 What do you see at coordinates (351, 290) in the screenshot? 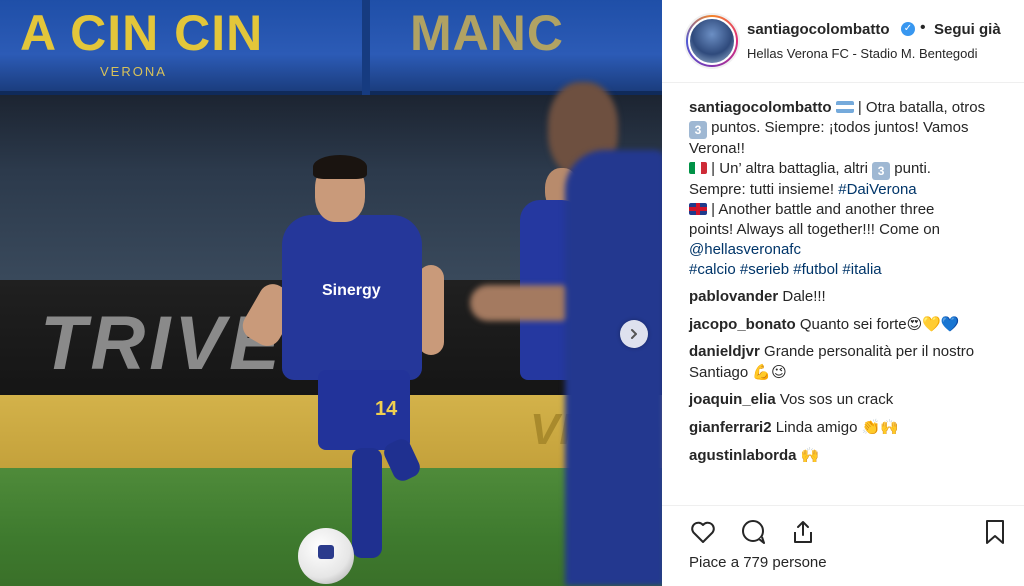
I see `shirt-sponsor: Sinergy` at bounding box center [351, 290].